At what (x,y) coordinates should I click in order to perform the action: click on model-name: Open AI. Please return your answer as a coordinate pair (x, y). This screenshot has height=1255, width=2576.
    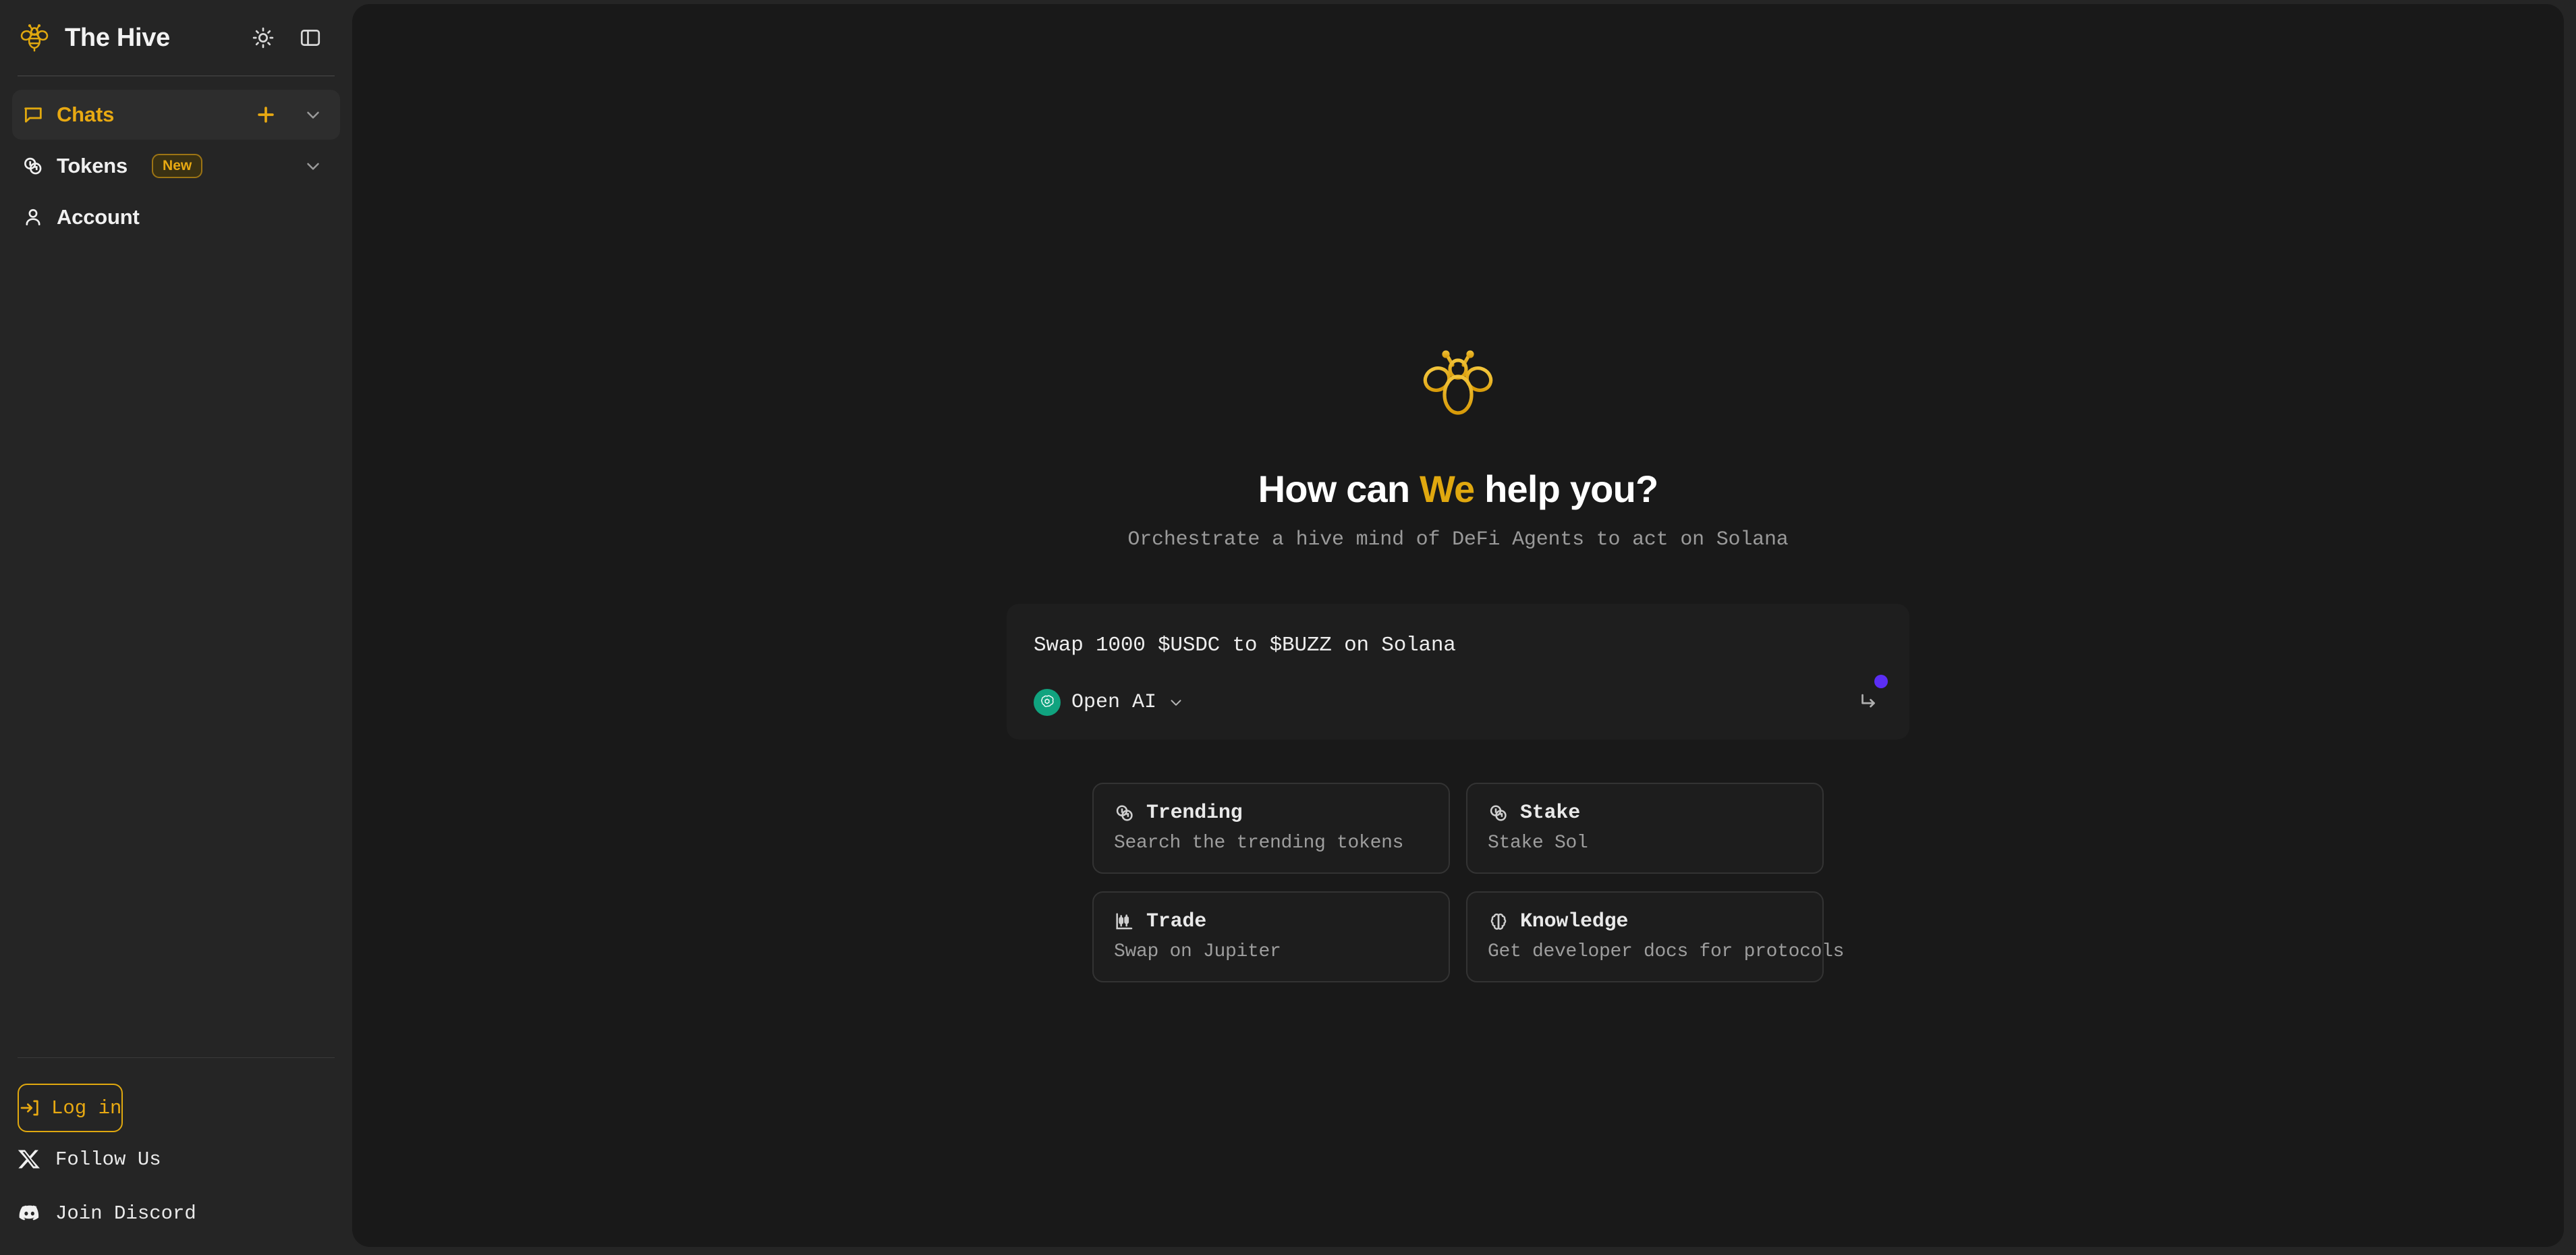
    Looking at the image, I should click on (1114, 702).